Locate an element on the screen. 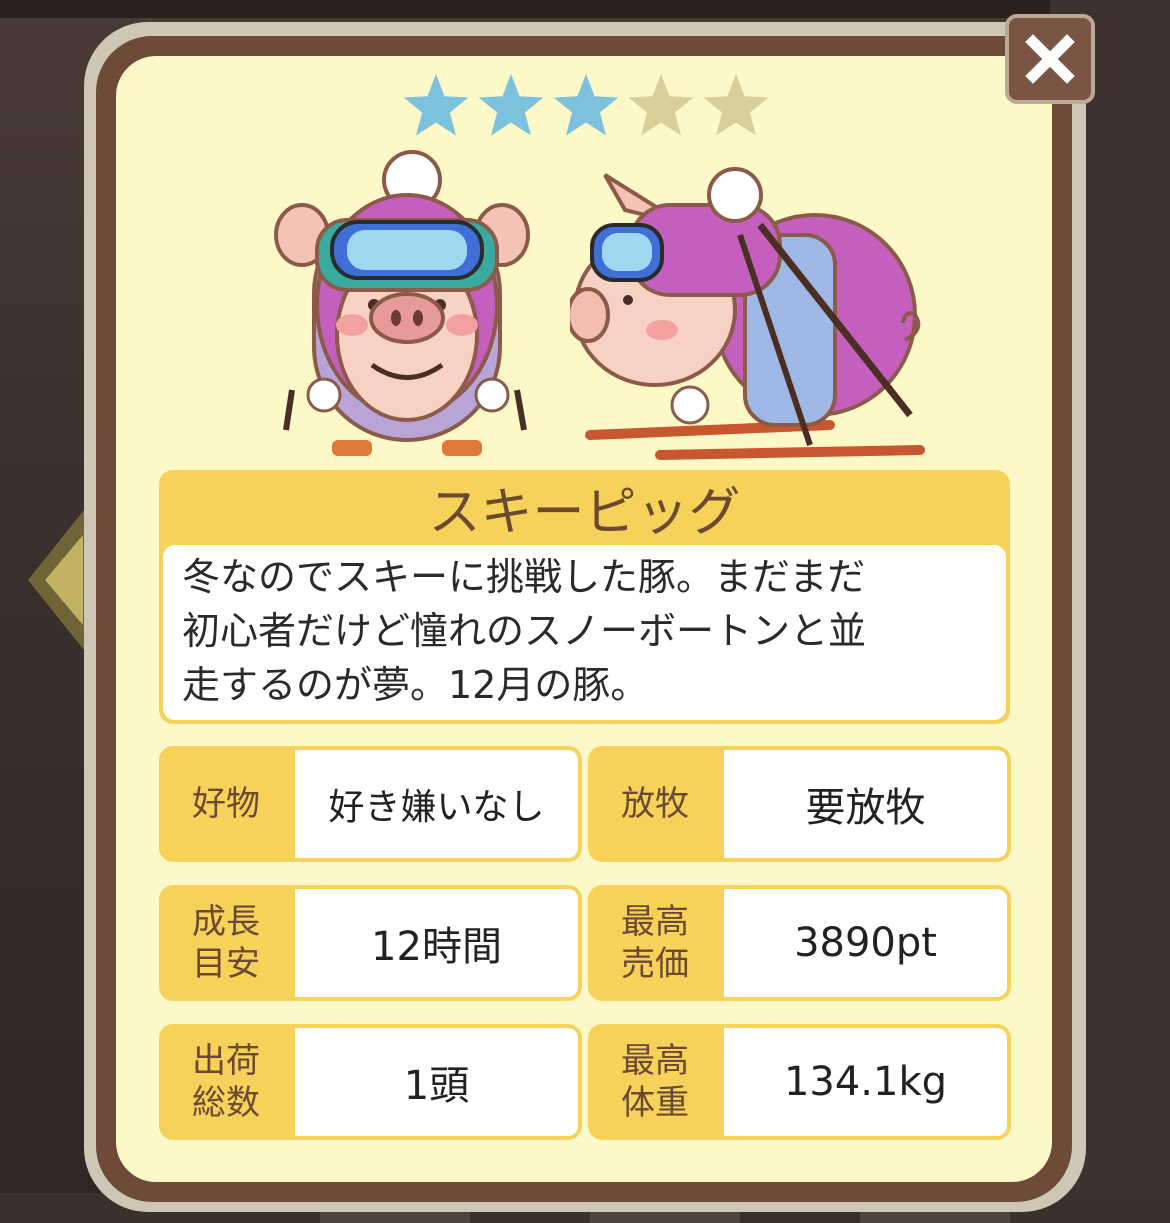 This screenshot has height=1223, width=1170. background-top-bar is located at coordinates (585, 9).